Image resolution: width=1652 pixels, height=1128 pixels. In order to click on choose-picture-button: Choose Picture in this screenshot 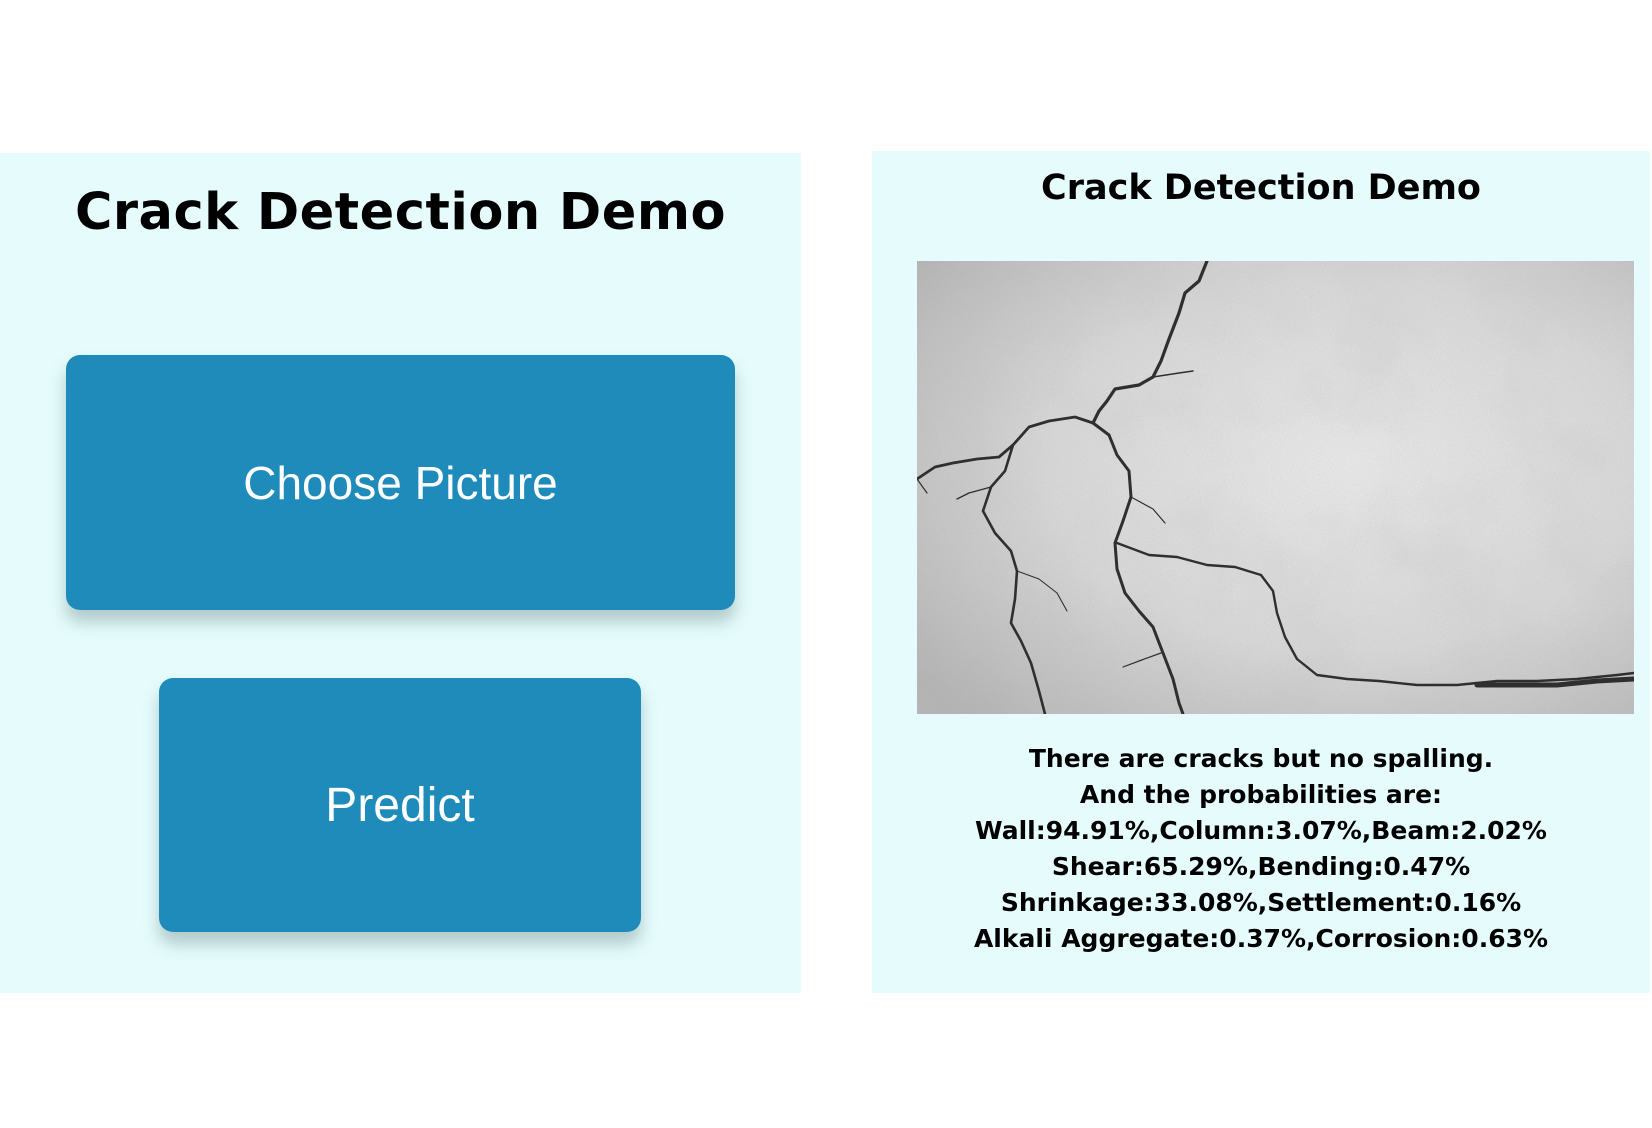, I will do `click(400, 482)`.